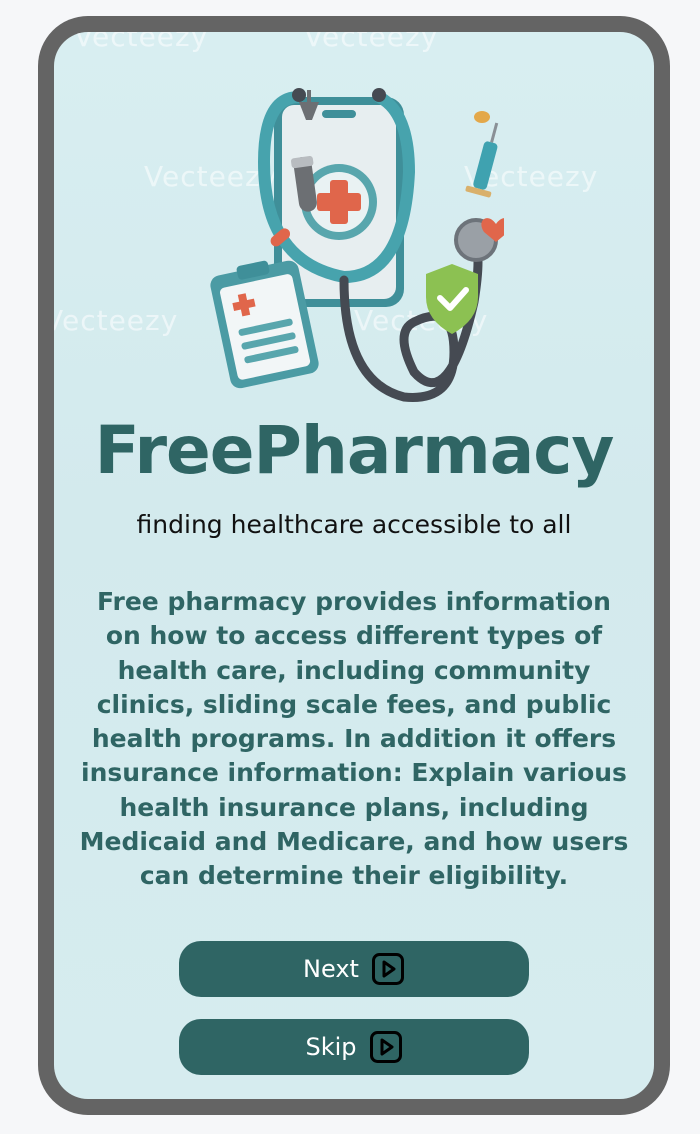  I want to click on skip-button: Skip, so click(354, 1047).